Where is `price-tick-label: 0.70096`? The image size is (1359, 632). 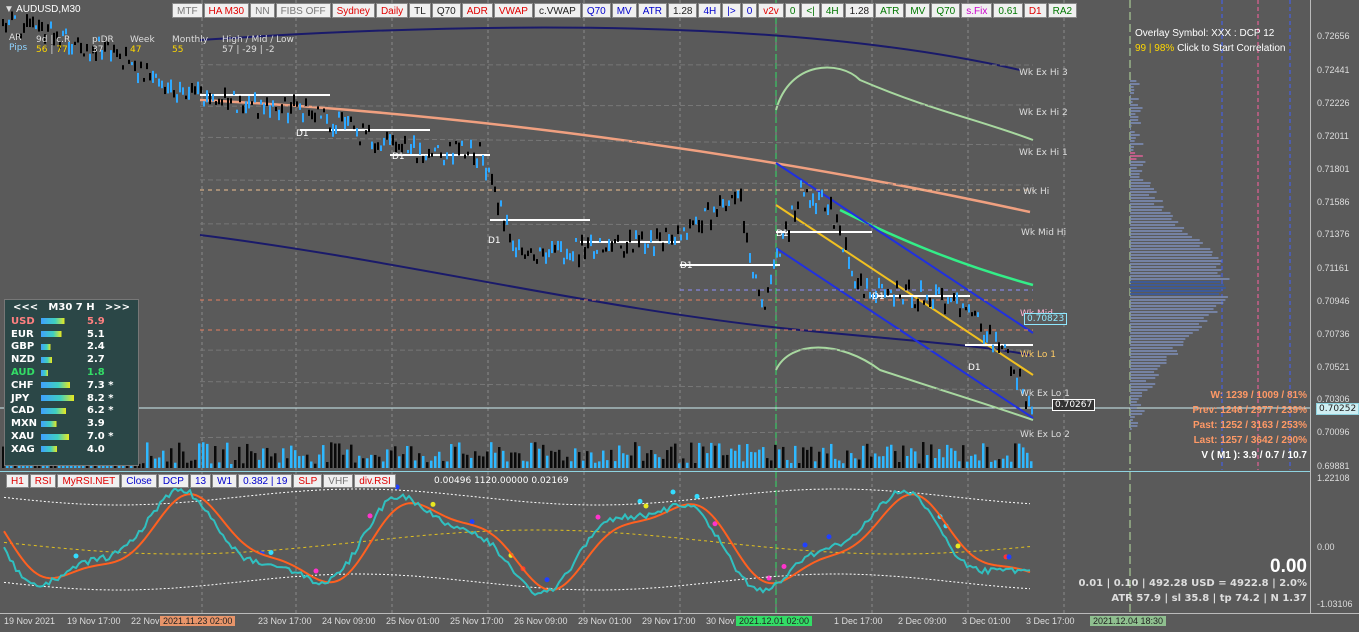 price-tick-label: 0.70096 is located at coordinates (1333, 432).